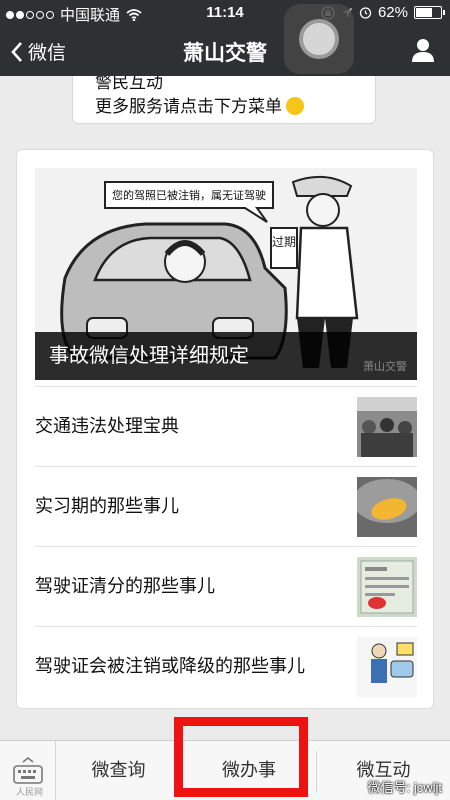 The width and height of the screenshot is (450, 800). I want to click on wechat-id-watermark: 微信号: jcwljt, so click(404, 787).